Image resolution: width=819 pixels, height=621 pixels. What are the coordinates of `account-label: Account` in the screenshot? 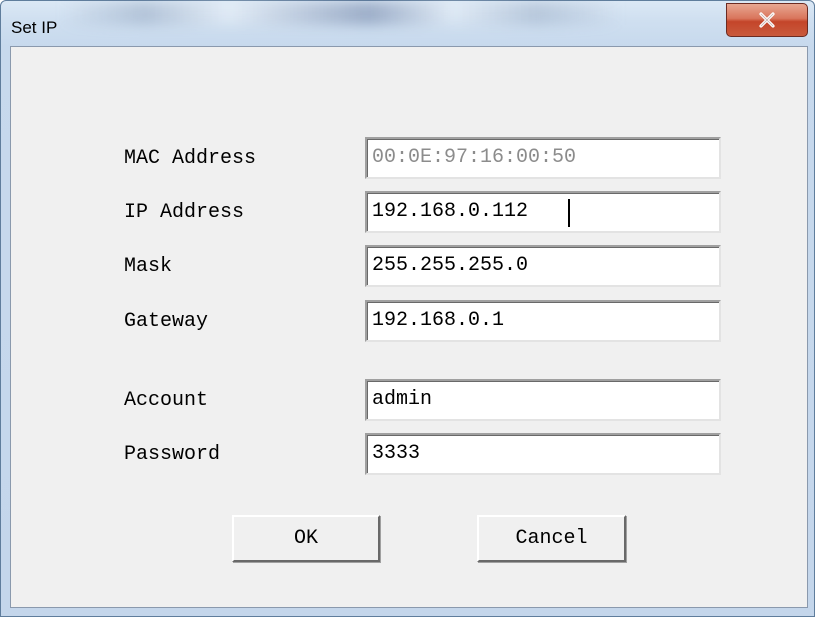 It's located at (166, 400).